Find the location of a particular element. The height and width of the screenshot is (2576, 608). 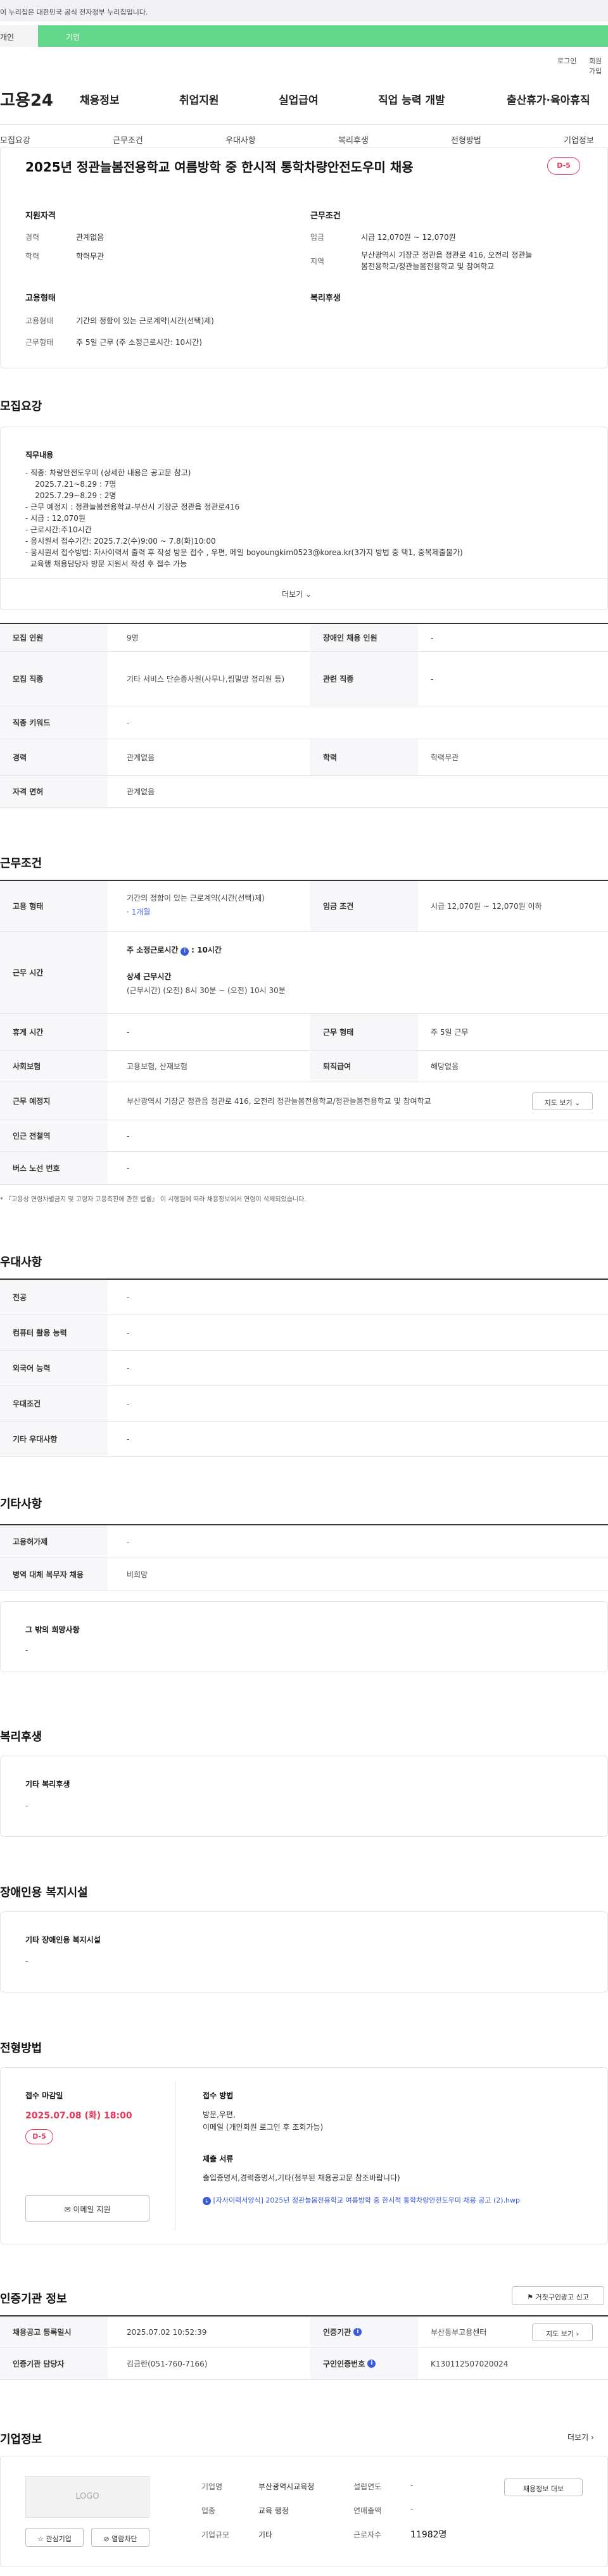

site-logo: 고용24 is located at coordinates (26, 99).